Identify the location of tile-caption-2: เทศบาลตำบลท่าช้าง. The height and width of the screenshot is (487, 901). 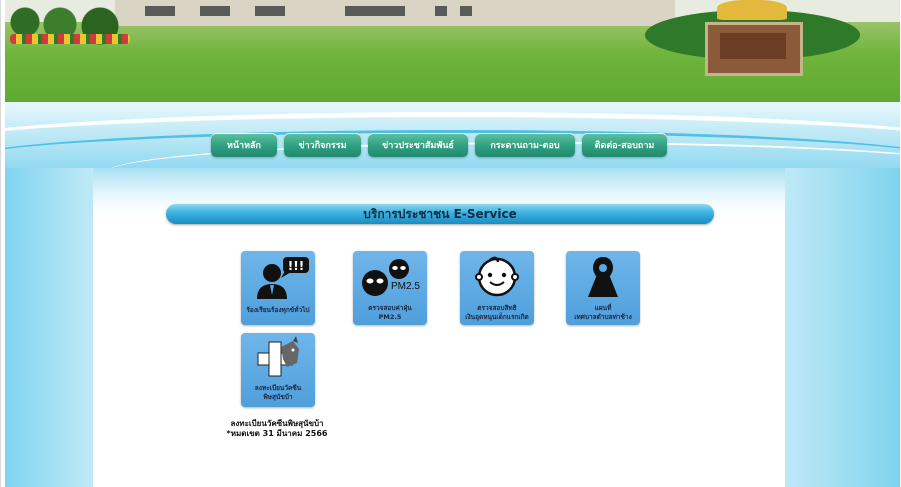
(603, 317).